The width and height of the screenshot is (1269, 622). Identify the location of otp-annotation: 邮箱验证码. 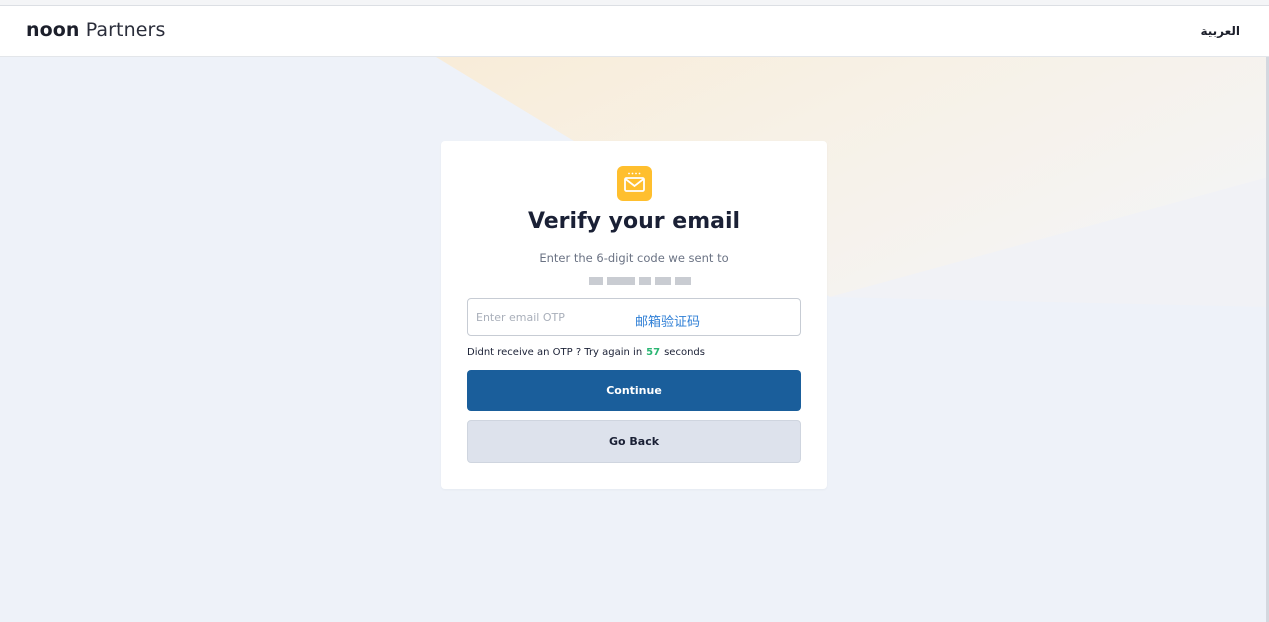
(668, 322).